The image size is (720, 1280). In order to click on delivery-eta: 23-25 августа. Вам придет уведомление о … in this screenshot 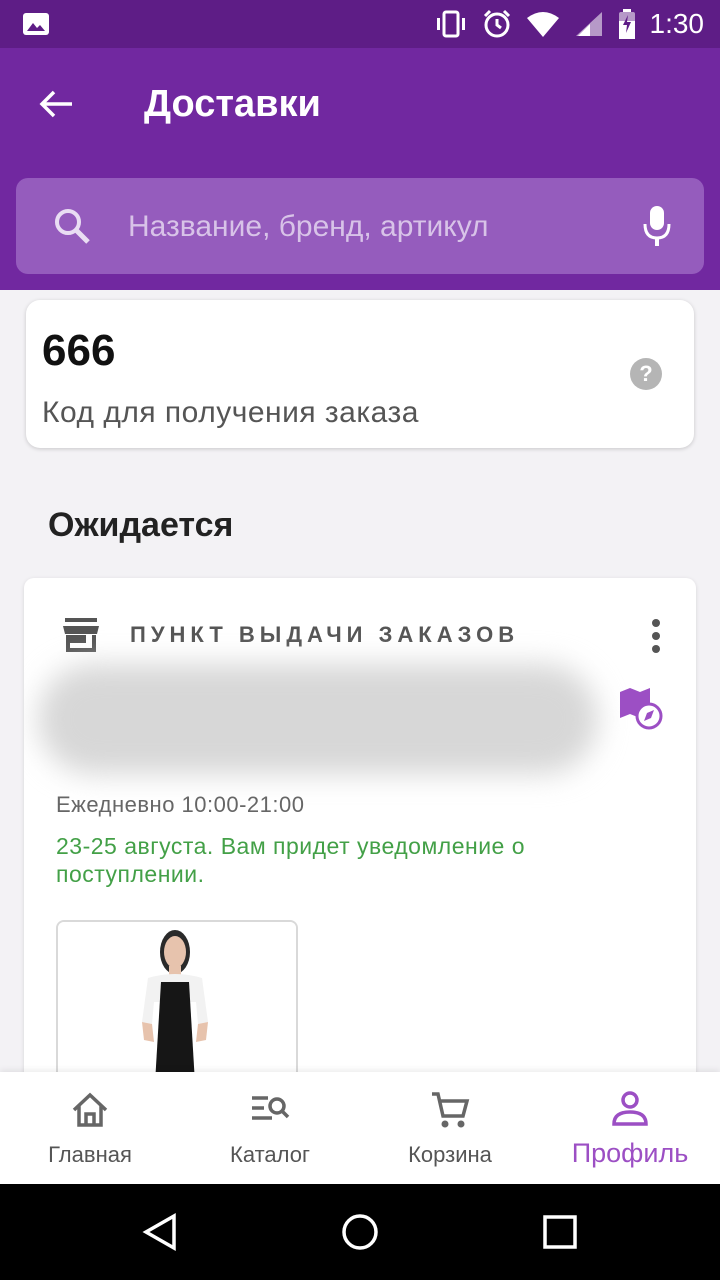, I will do `click(291, 860)`.